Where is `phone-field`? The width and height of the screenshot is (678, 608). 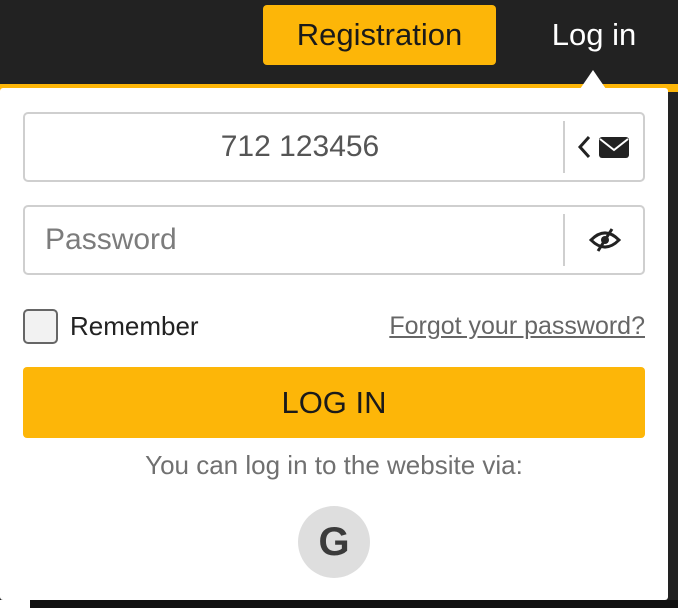
phone-field is located at coordinates (334, 147).